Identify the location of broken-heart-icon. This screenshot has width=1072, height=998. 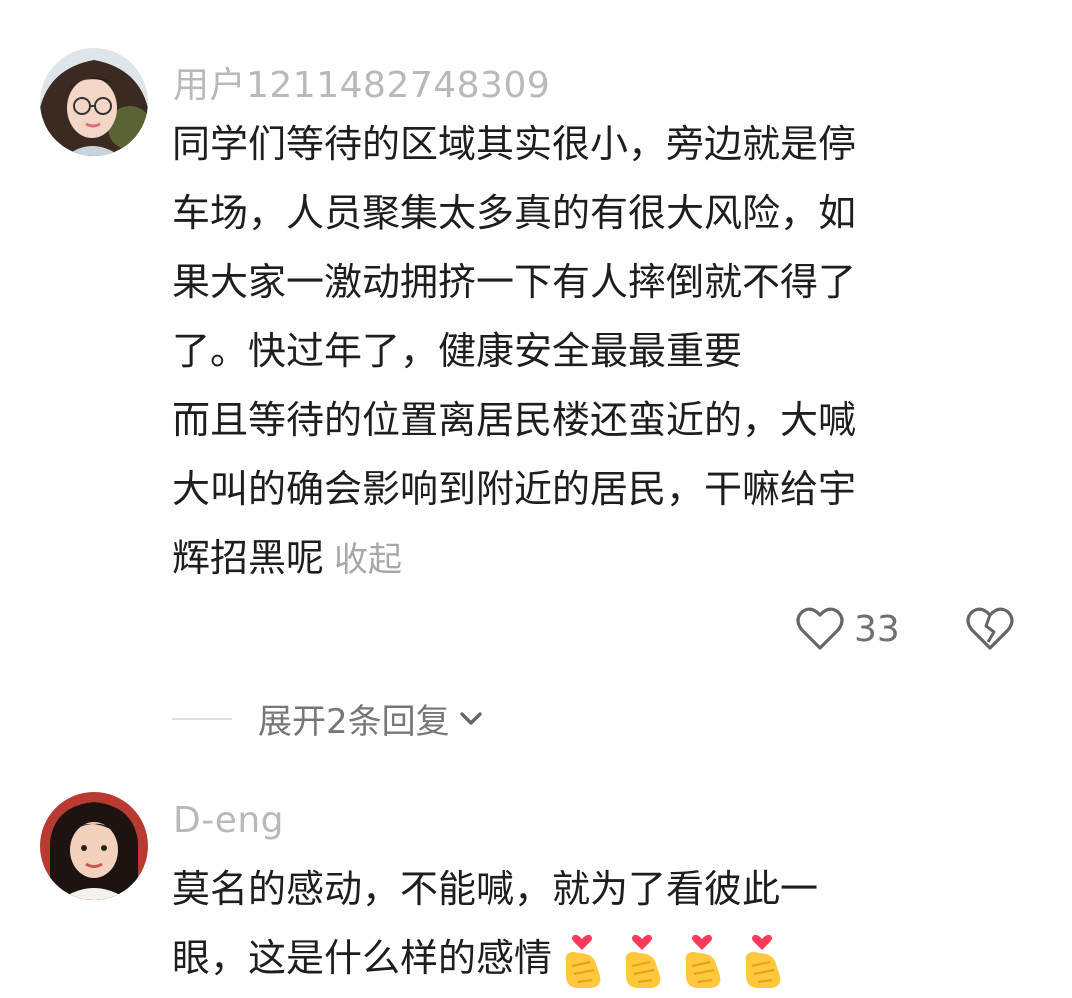
(990, 628).